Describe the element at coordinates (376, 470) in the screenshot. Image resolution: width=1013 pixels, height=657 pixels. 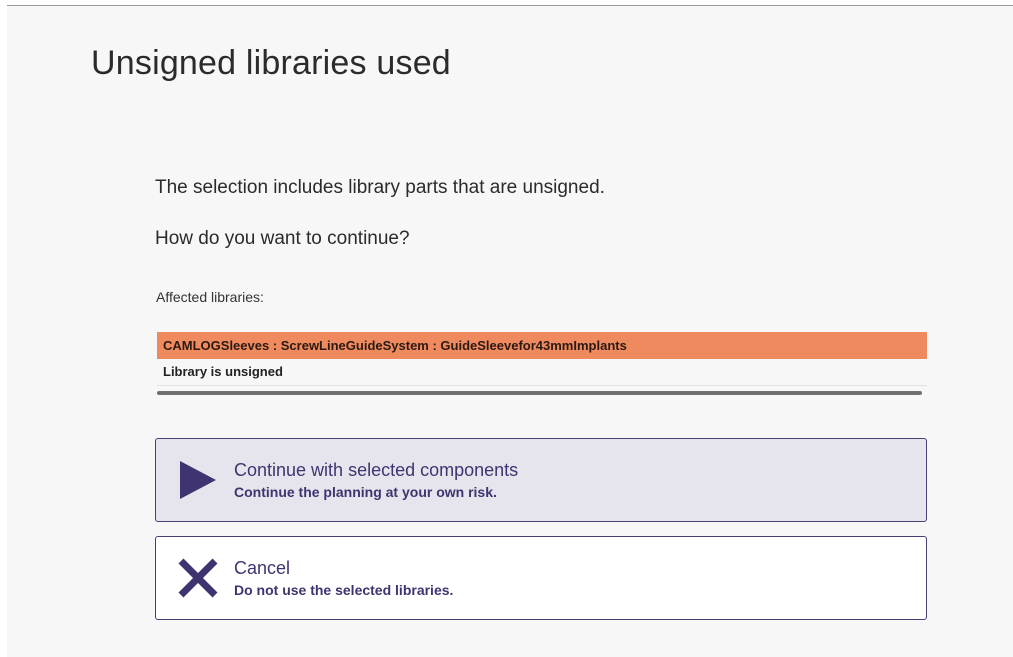
I see `continue-title: Continue with selected components` at that location.